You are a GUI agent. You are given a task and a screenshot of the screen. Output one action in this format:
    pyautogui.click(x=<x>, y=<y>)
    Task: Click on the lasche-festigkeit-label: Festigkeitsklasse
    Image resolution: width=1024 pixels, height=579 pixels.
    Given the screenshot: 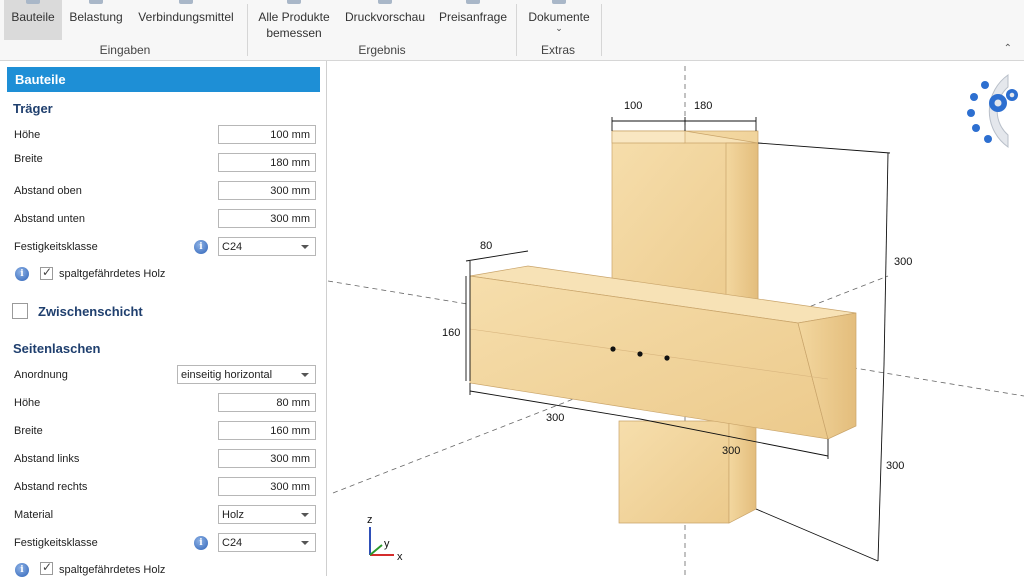 What is the action you would take?
    pyautogui.click(x=56, y=543)
    